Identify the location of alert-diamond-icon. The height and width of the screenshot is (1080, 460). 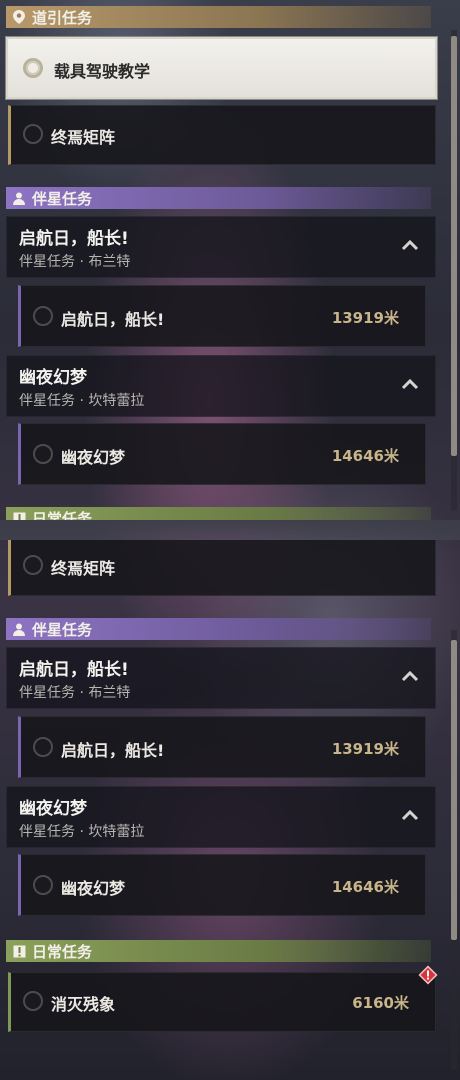
(428, 975).